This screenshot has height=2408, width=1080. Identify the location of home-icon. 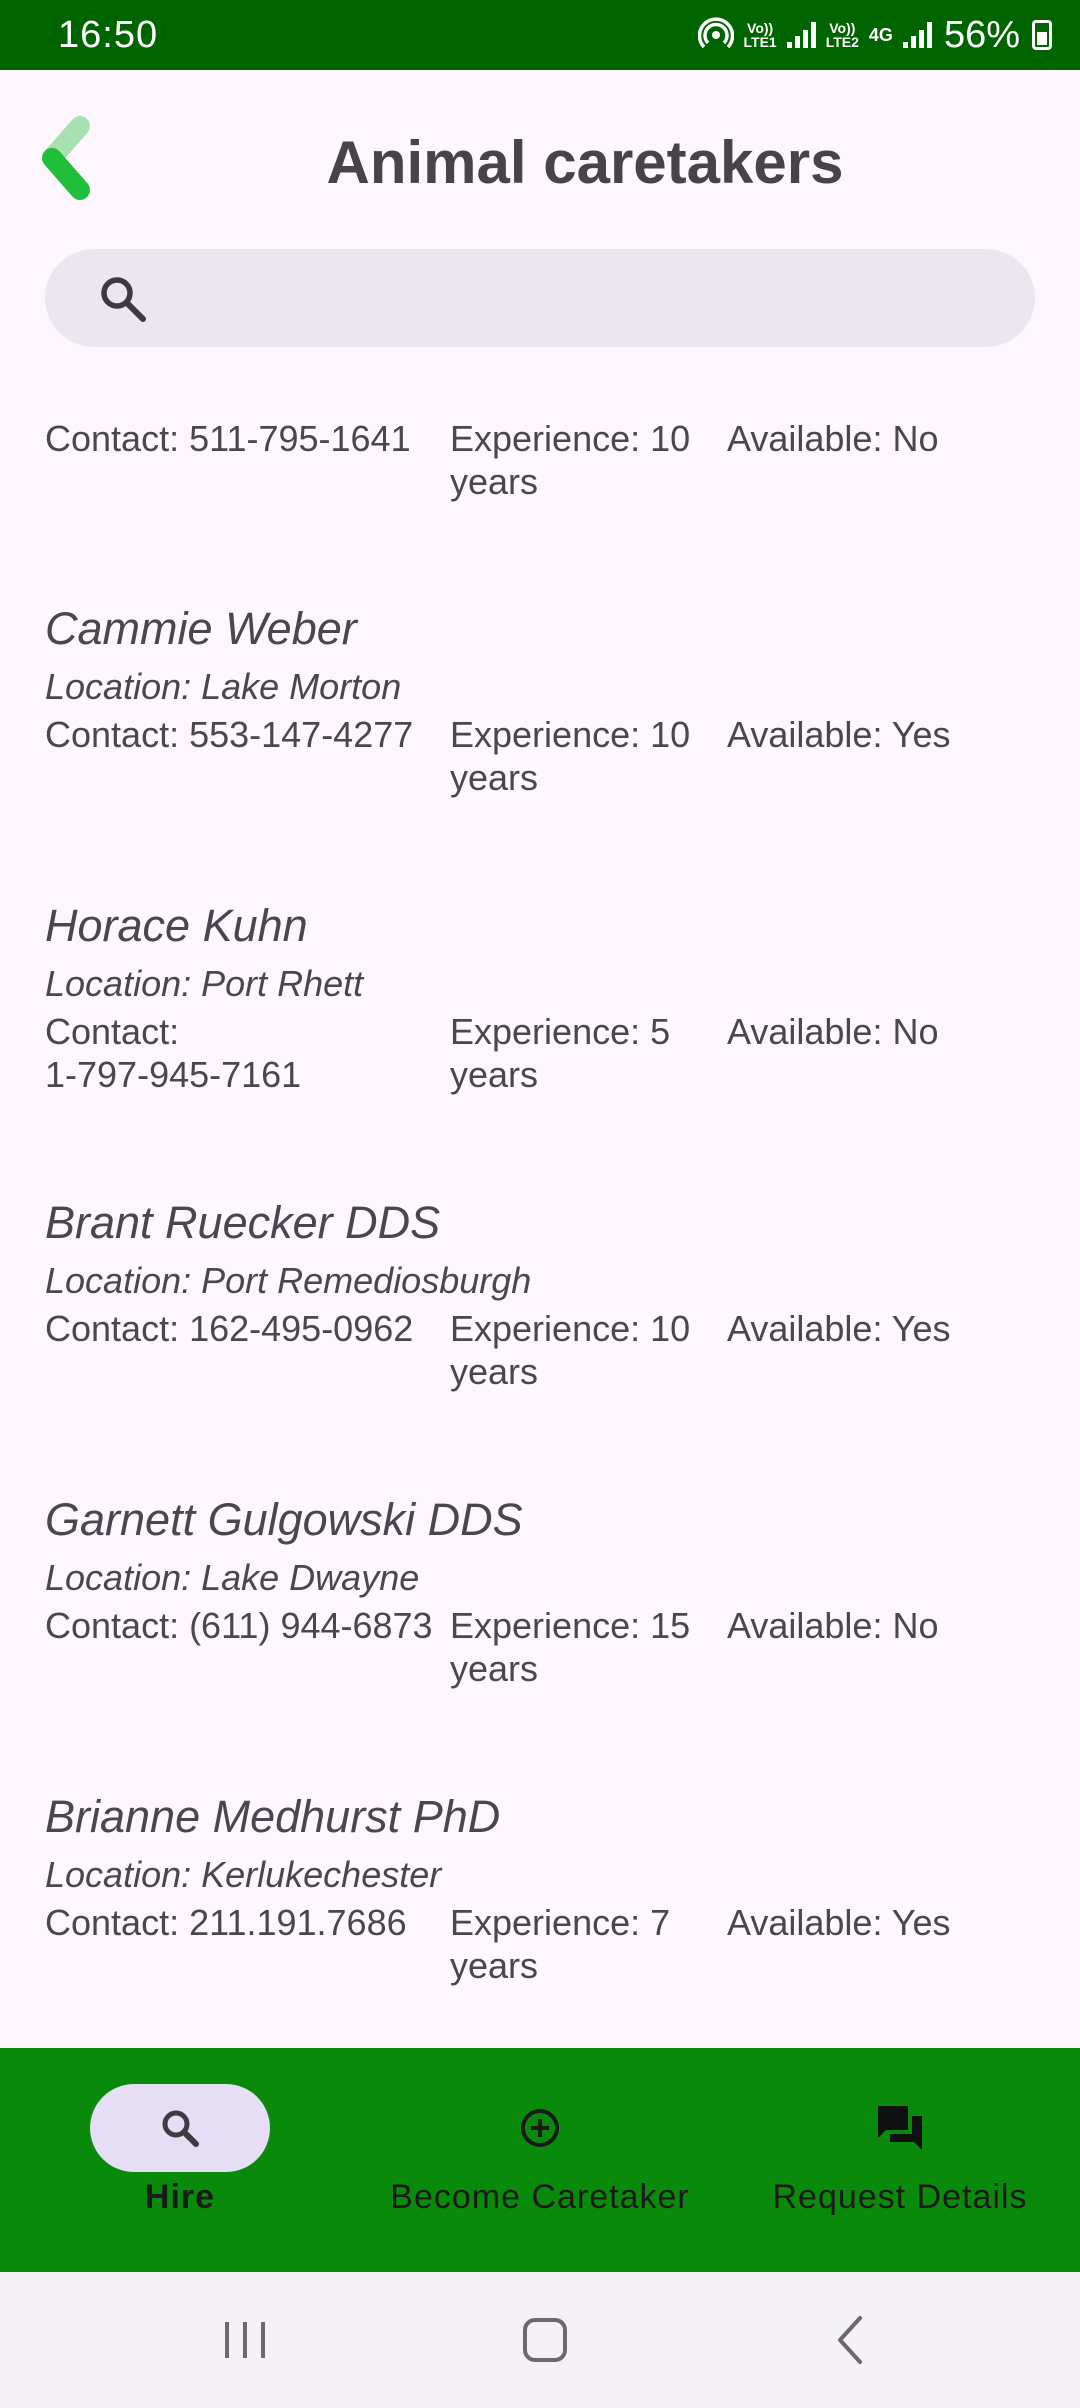
(545, 2340).